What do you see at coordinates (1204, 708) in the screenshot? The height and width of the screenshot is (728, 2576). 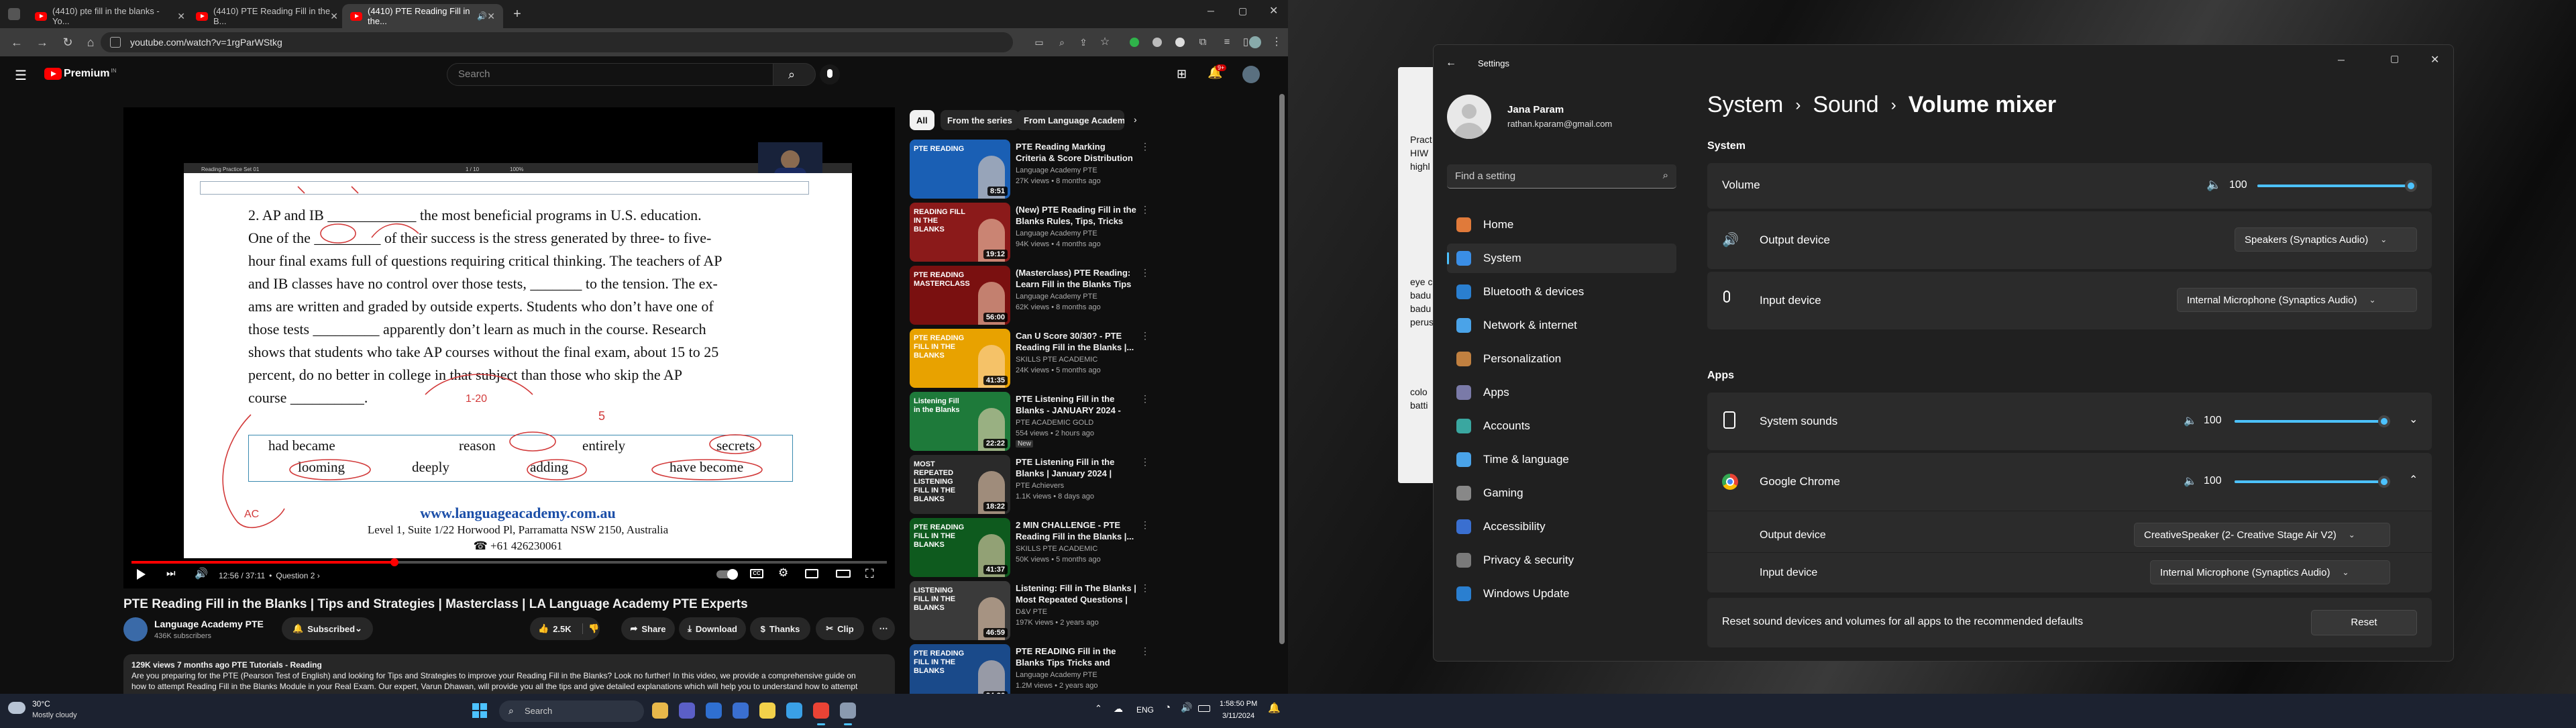 I see `battery-icon` at bounding box center [1204, 708].